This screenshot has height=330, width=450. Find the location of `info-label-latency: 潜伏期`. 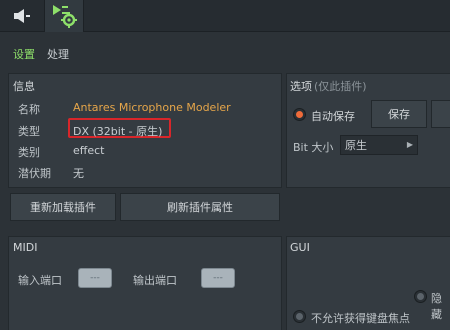

info-label-latency: 潜伏期 is located at coordinates (34, 173).